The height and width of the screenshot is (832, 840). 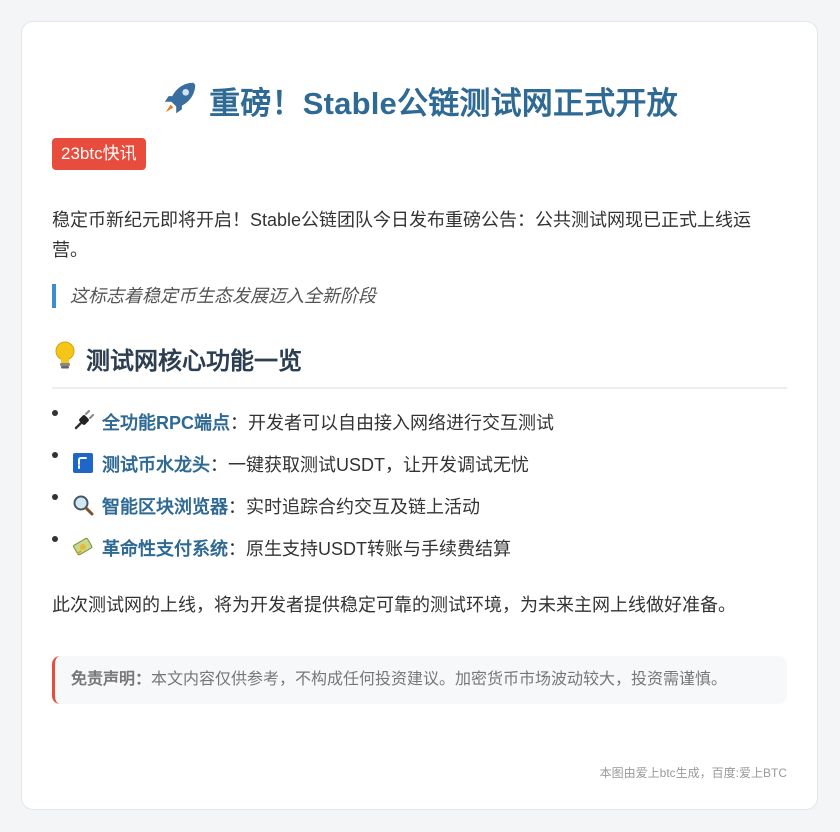 What do you see at coordinates (443, 103) in the screenshot?
I see `page-title: 重磅！Stable公链测试网正式开放` at bounding box center [443, 103].